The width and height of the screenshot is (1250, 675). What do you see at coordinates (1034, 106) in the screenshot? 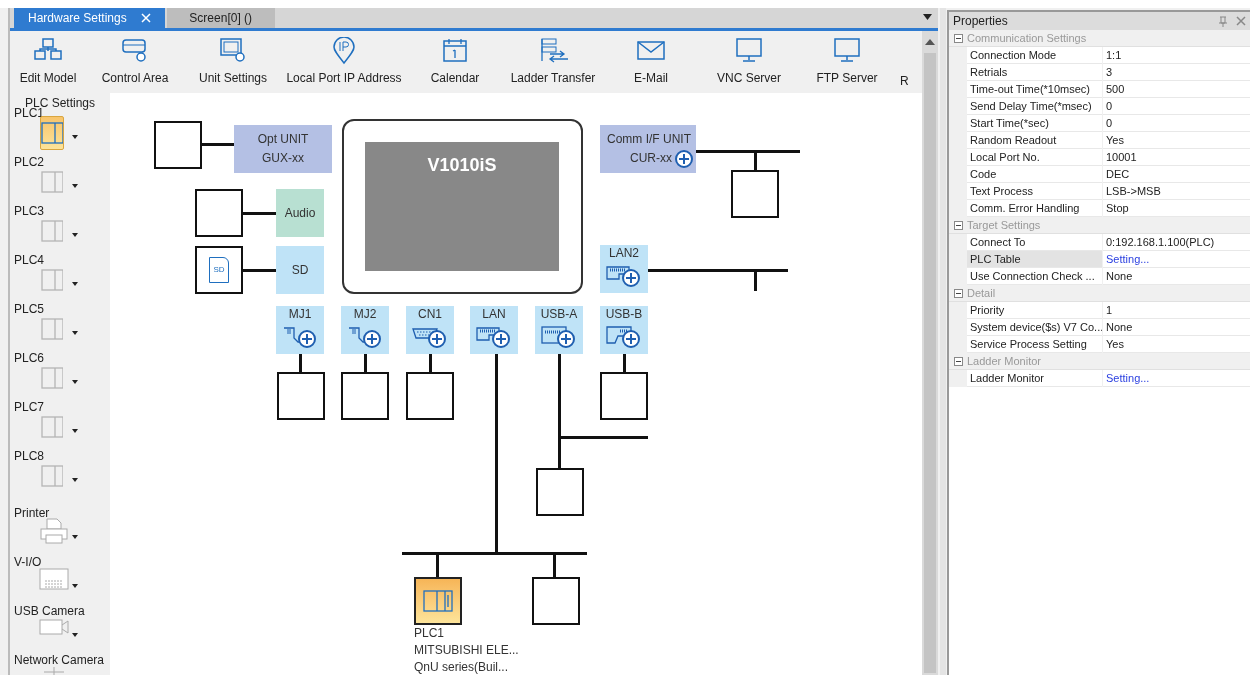
I see `property-name: Send Delay Time(*msec)` at bounding box center [1034, 106].